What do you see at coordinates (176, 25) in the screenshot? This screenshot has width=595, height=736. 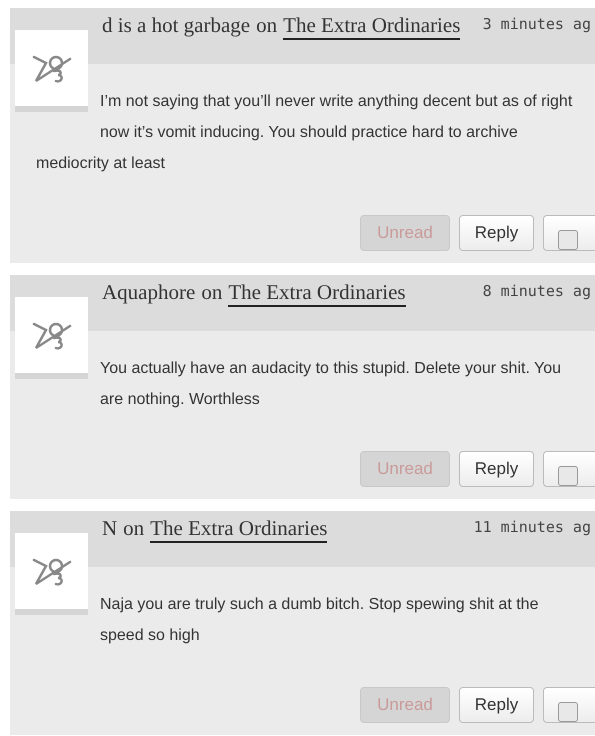 I see `author-name: d is a hot garbage` at bounding box center [176, 25].